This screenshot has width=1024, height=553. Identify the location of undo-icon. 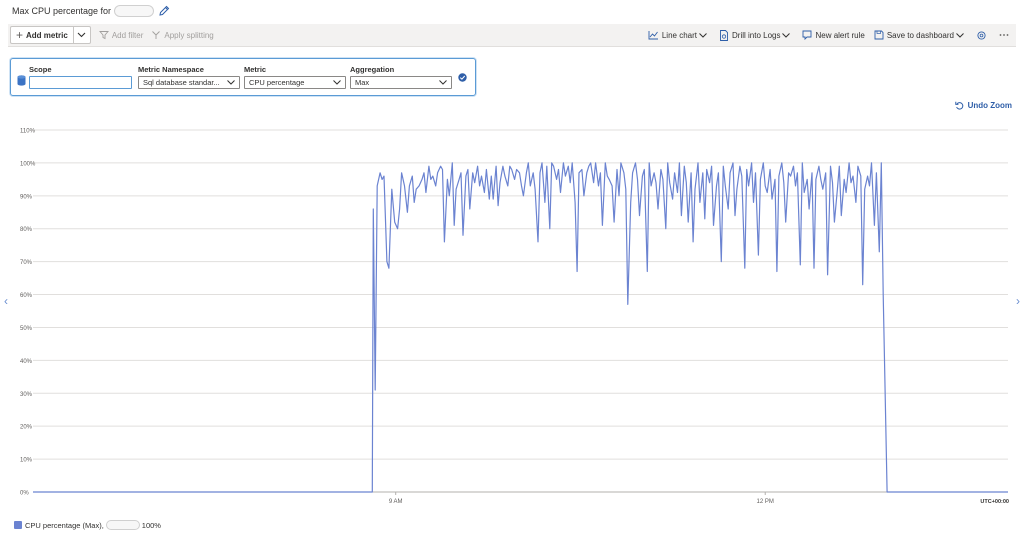
(958, 105).